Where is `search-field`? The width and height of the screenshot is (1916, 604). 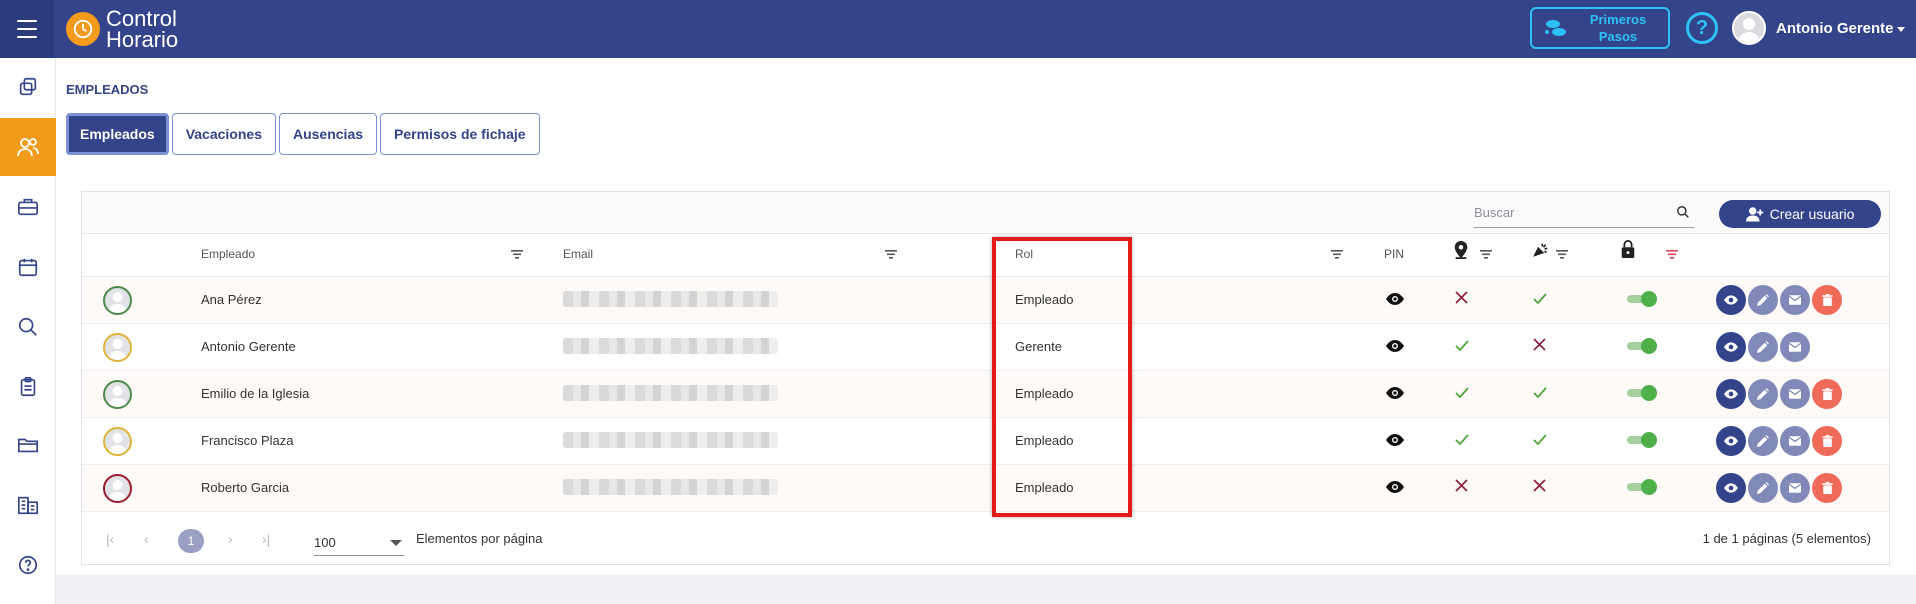
search-field is located at coordinates (1584, 213).